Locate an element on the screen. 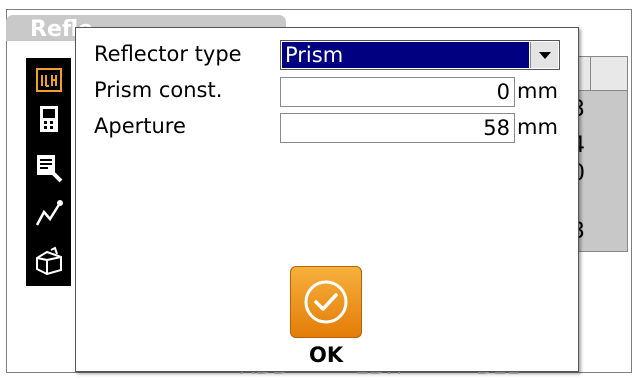 The height and width of the screenshot is (380, 634). prism-const-value: 0 is located at coordinates (503, 92).